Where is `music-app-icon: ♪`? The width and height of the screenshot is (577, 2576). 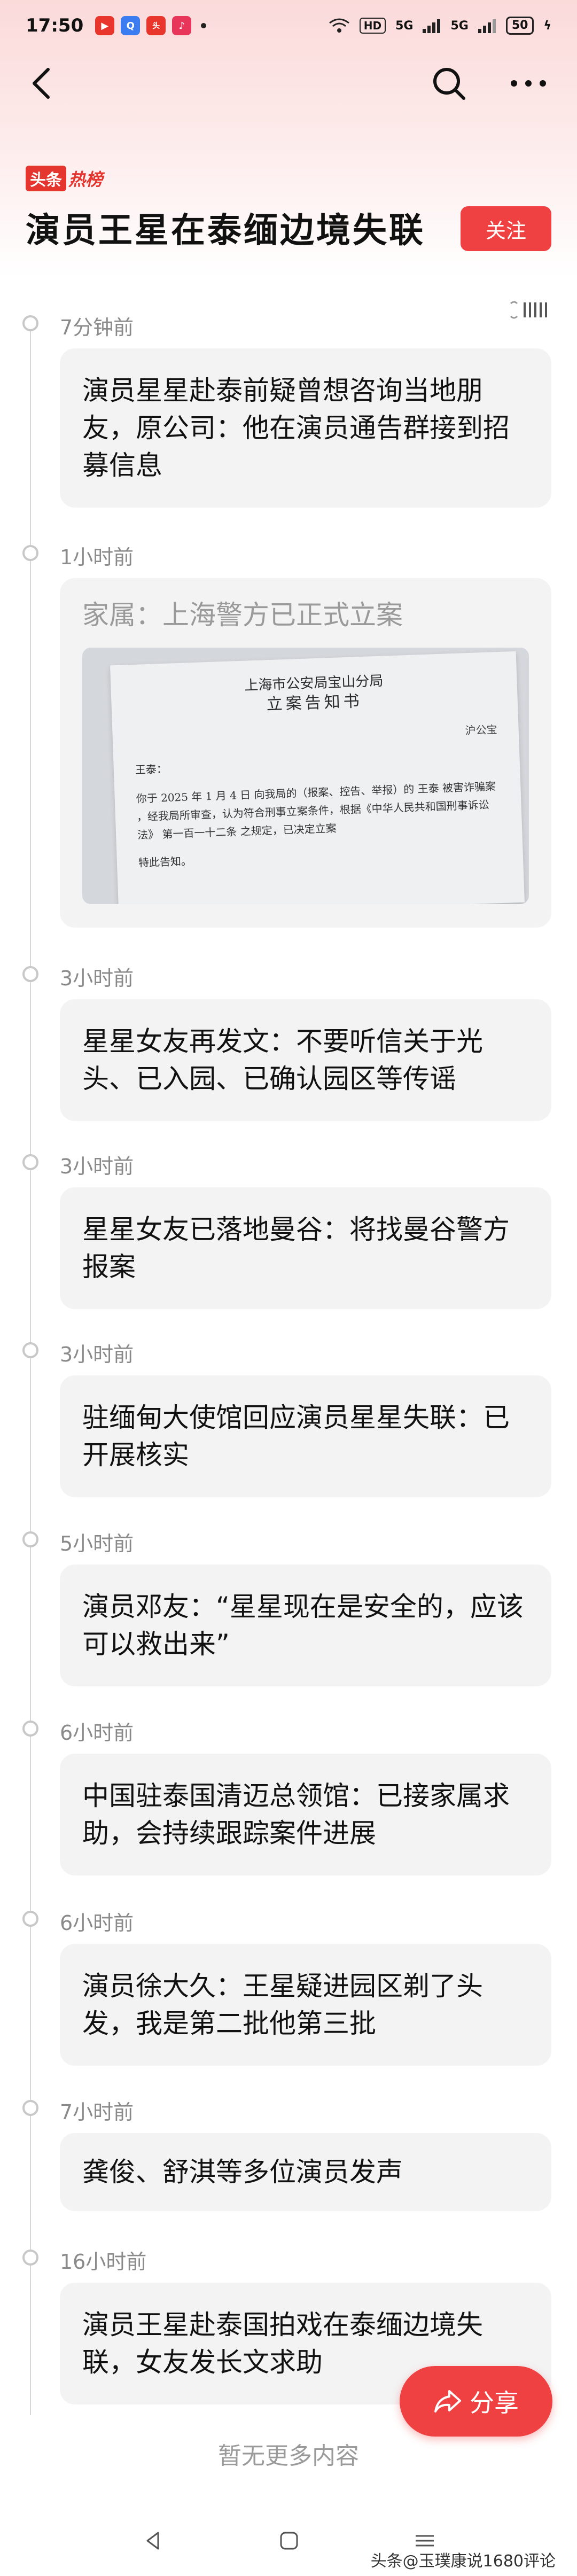
music-app-icon: ♪ is located at coordinates (182, 25).